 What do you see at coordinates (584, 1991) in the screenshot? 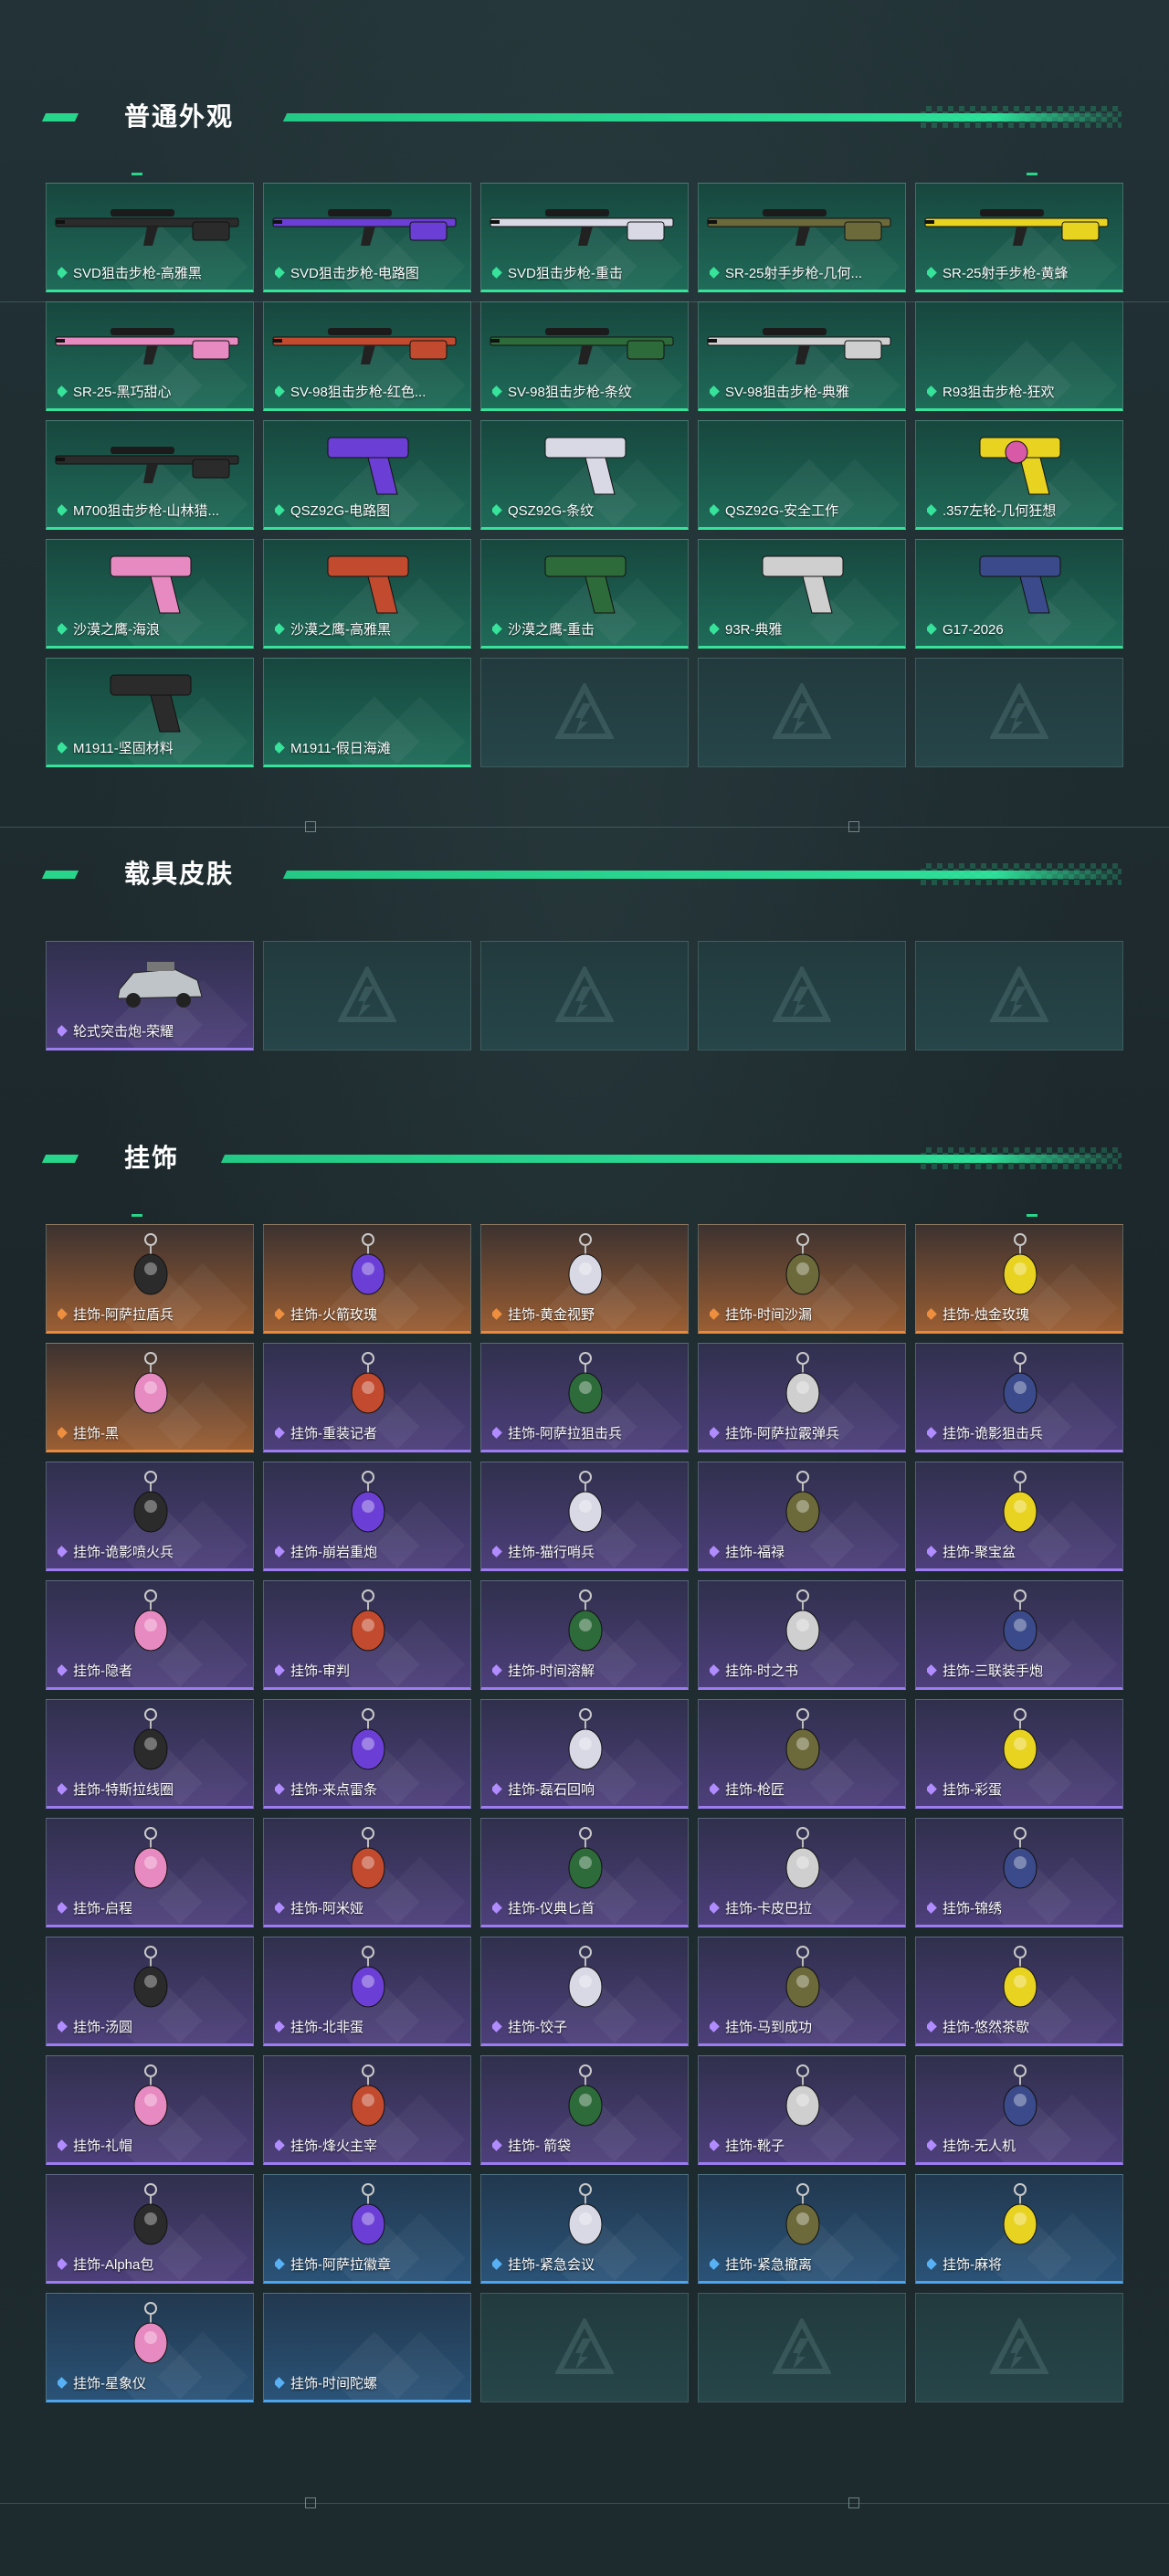
I see `item-card: 挂饰-饺子` at bounding box center [584, 1991].